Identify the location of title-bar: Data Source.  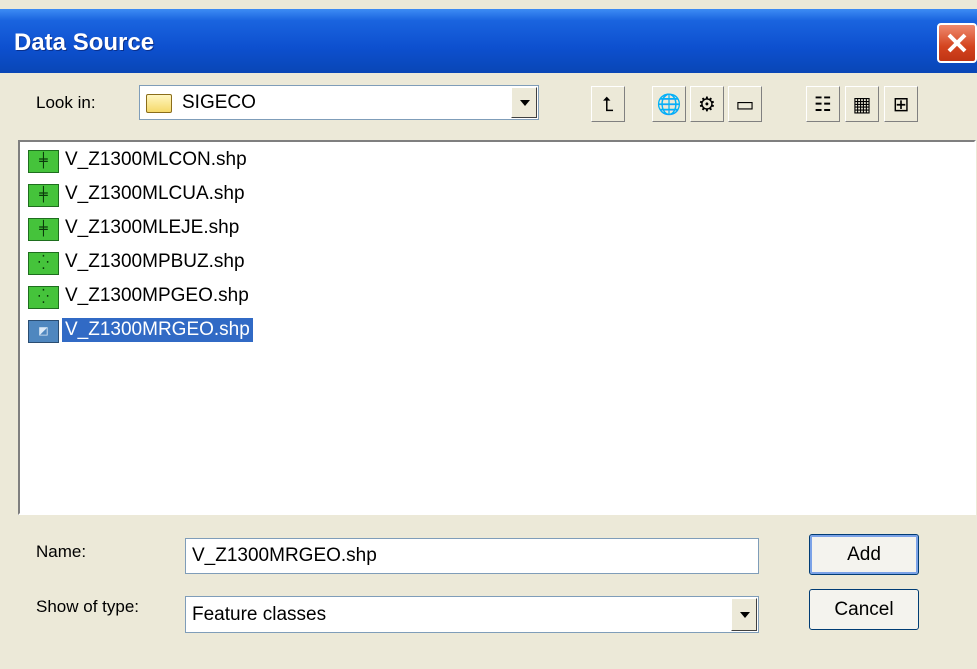
(488, 41).